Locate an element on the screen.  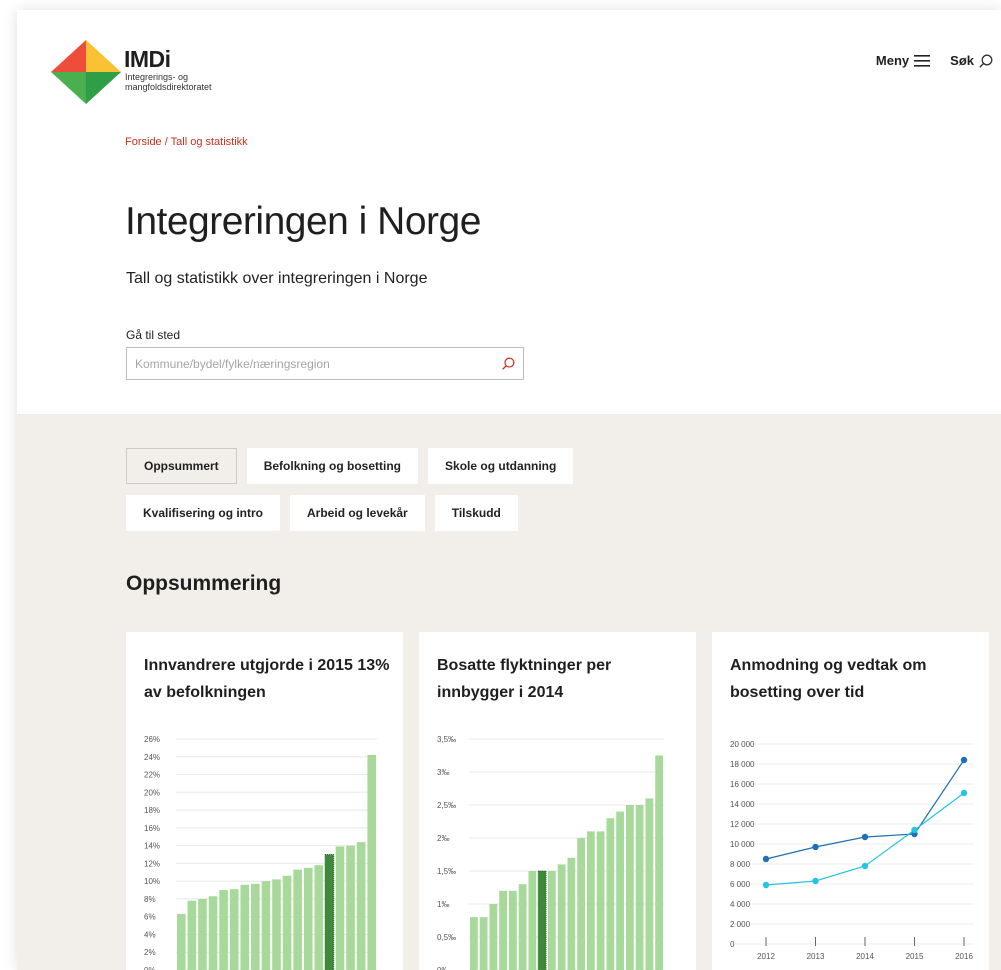
y-tick-label: 20 000 is located at coordinates (742, 744).